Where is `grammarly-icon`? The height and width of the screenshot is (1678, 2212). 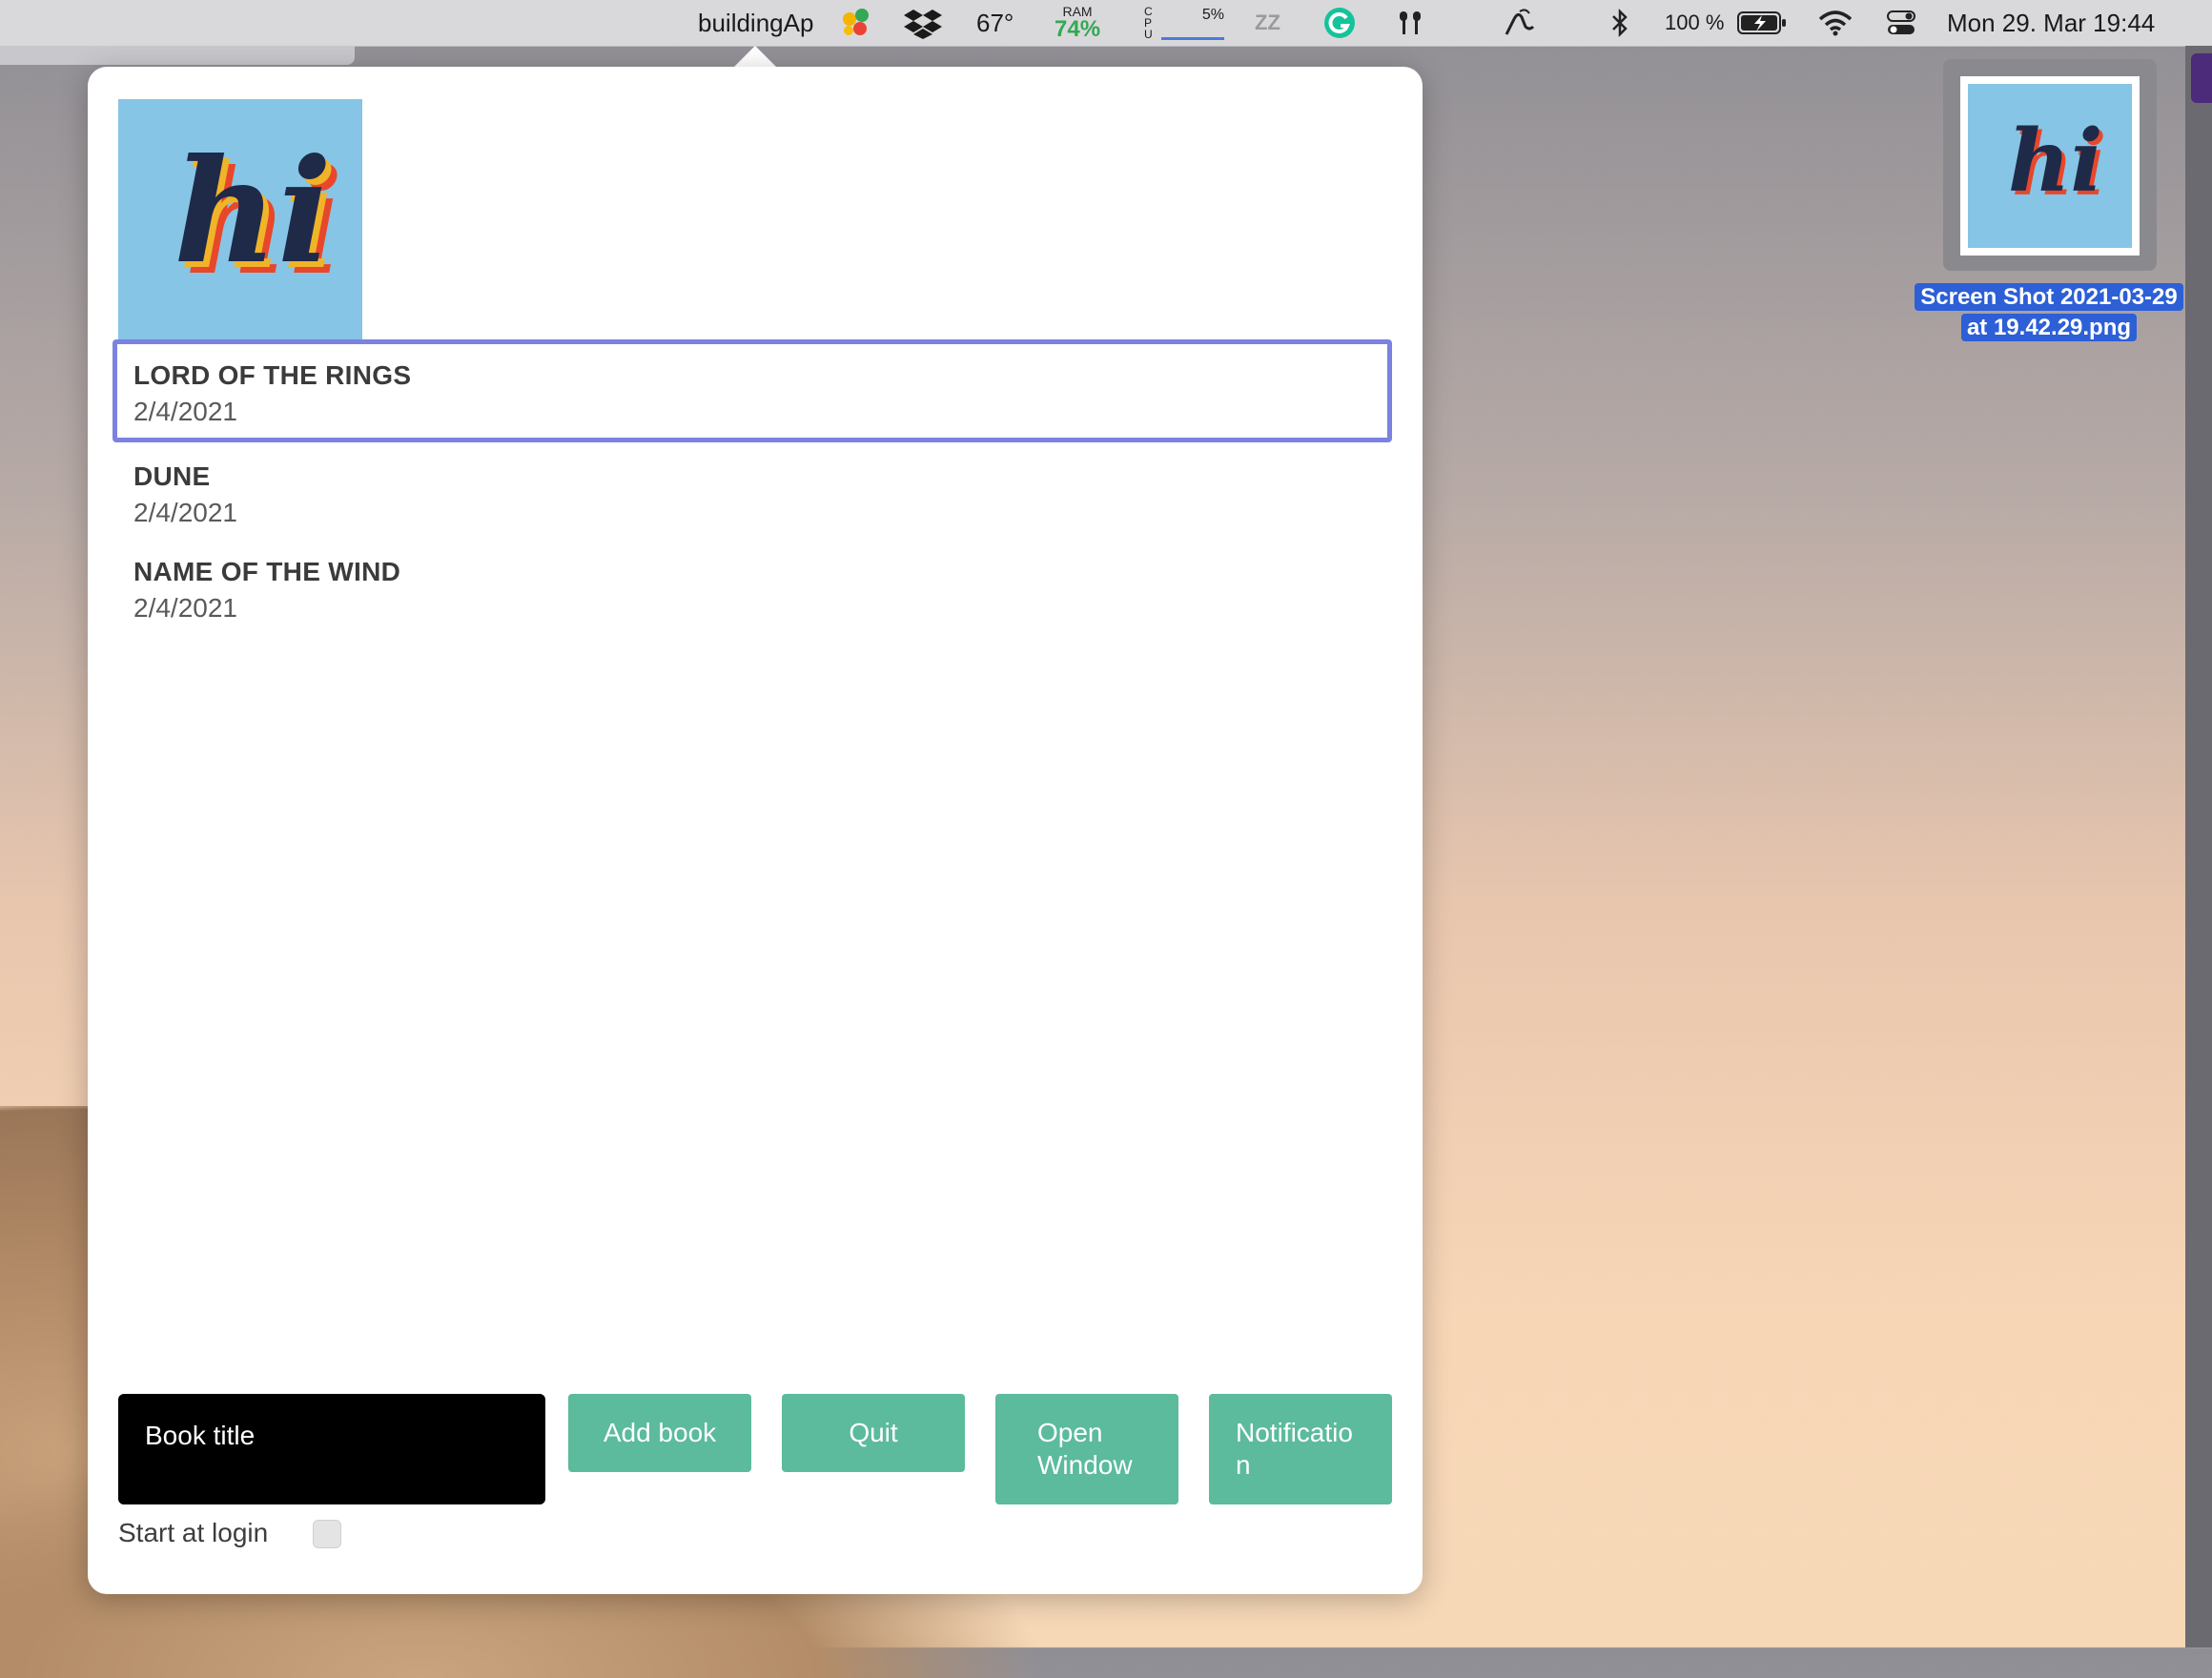 grammarly-icon is located at coordinates (1339, 23).